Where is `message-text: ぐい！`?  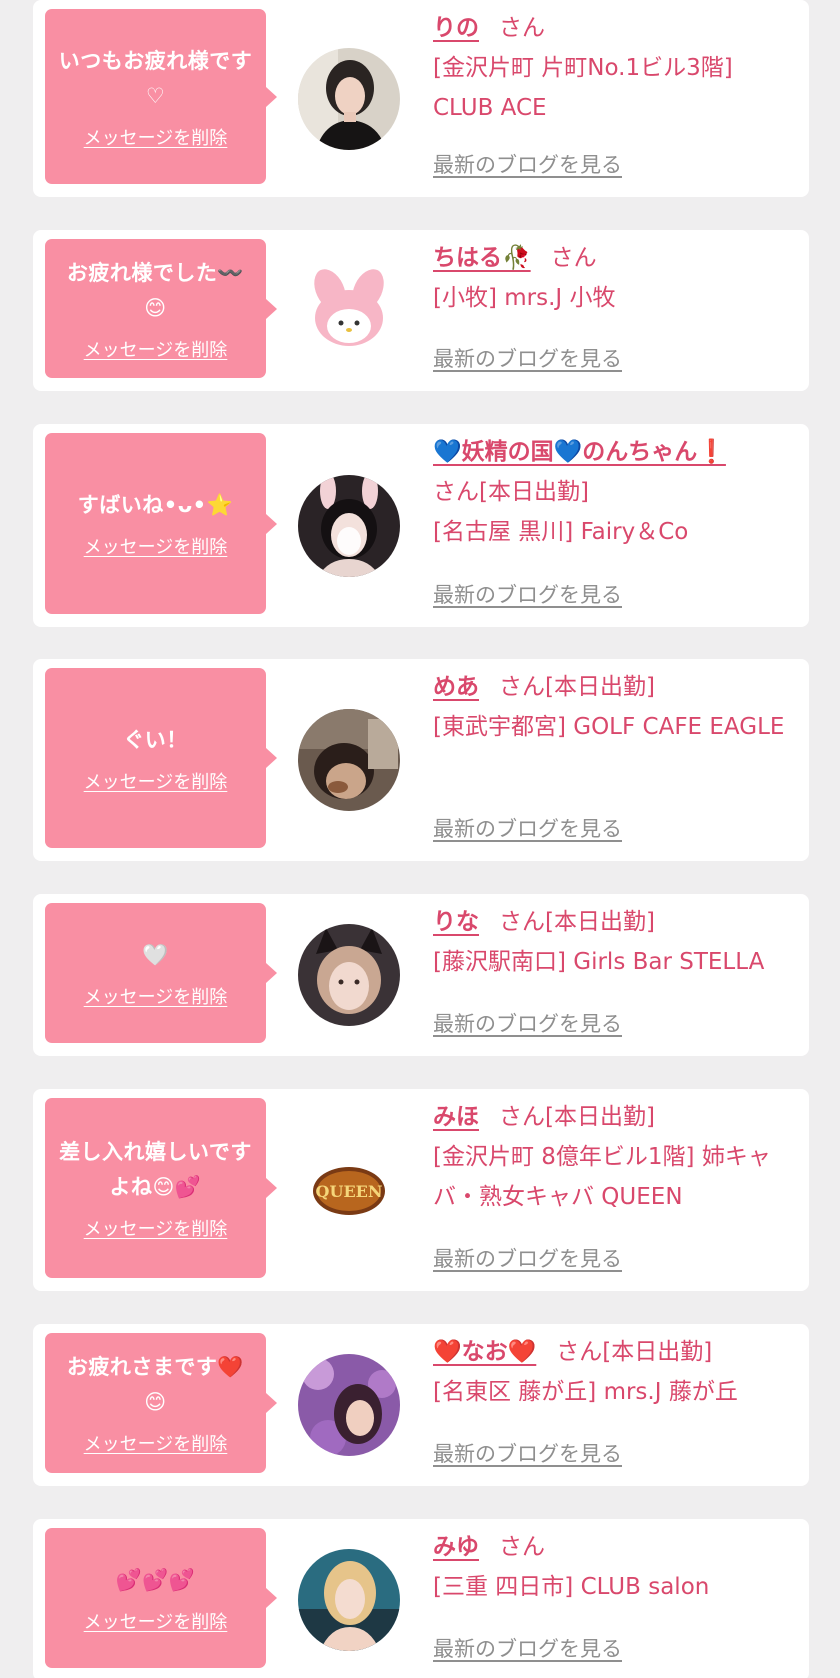
message-text: ぐい！ is located at coordinates (155, 739).